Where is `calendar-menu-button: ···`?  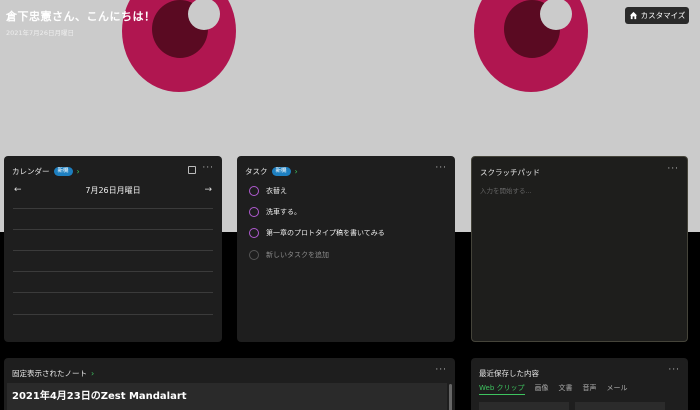 calendar-menu-button: ··· is located at coordinates (208, 168).